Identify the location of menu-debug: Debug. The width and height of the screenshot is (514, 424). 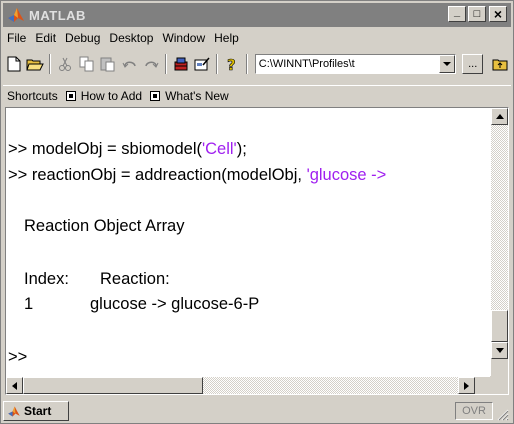
(83, 38).